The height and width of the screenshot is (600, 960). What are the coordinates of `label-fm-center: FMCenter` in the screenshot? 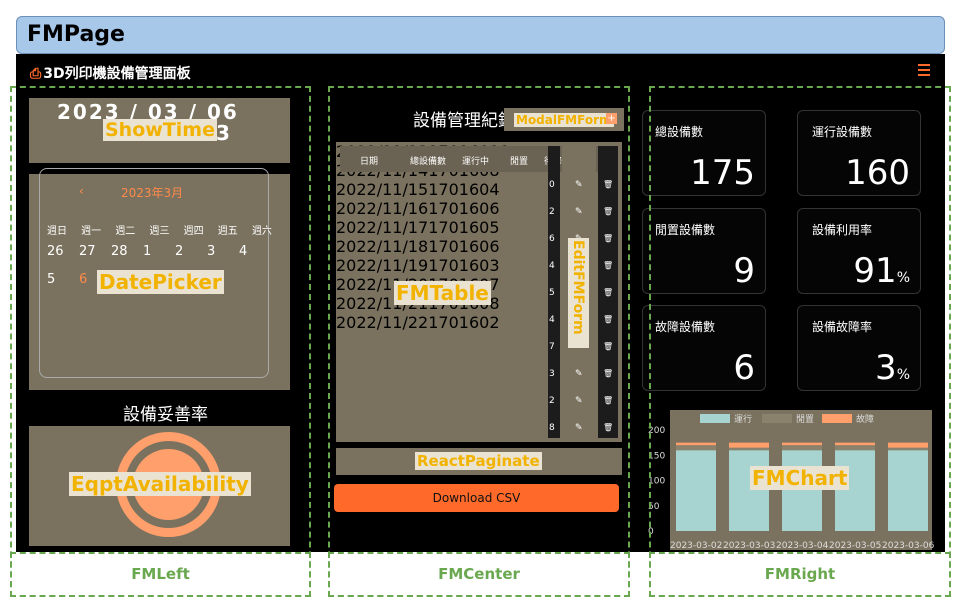 It's located at (479, 574).